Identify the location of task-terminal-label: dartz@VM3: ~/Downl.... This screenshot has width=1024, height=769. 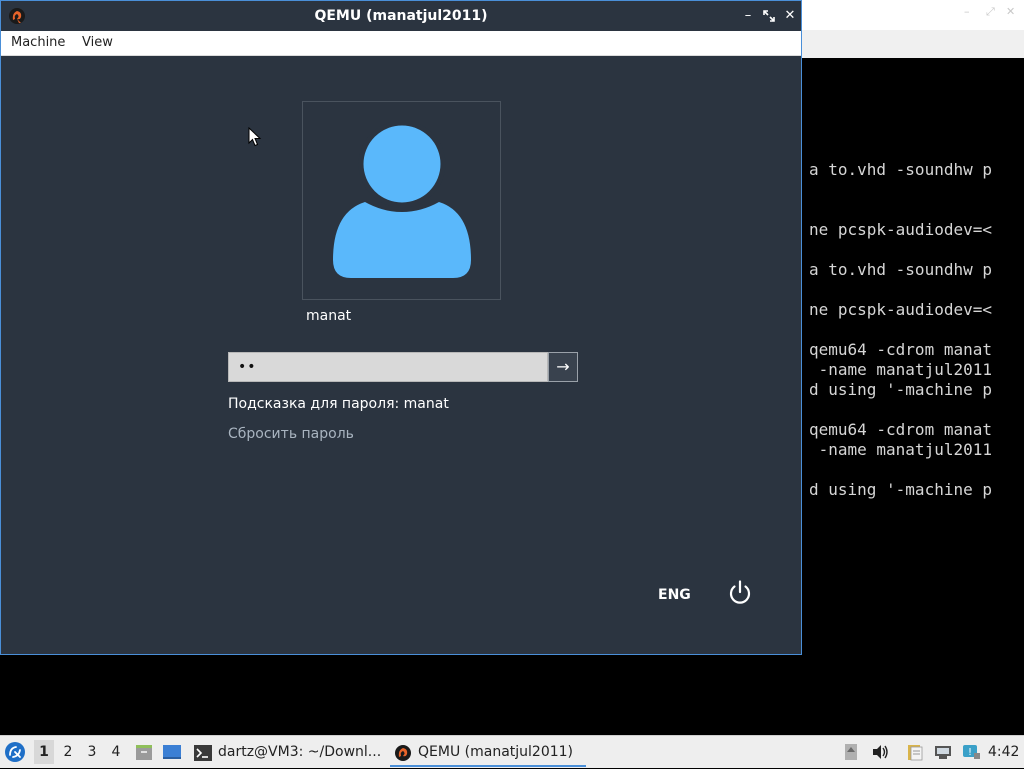
(300, 752).